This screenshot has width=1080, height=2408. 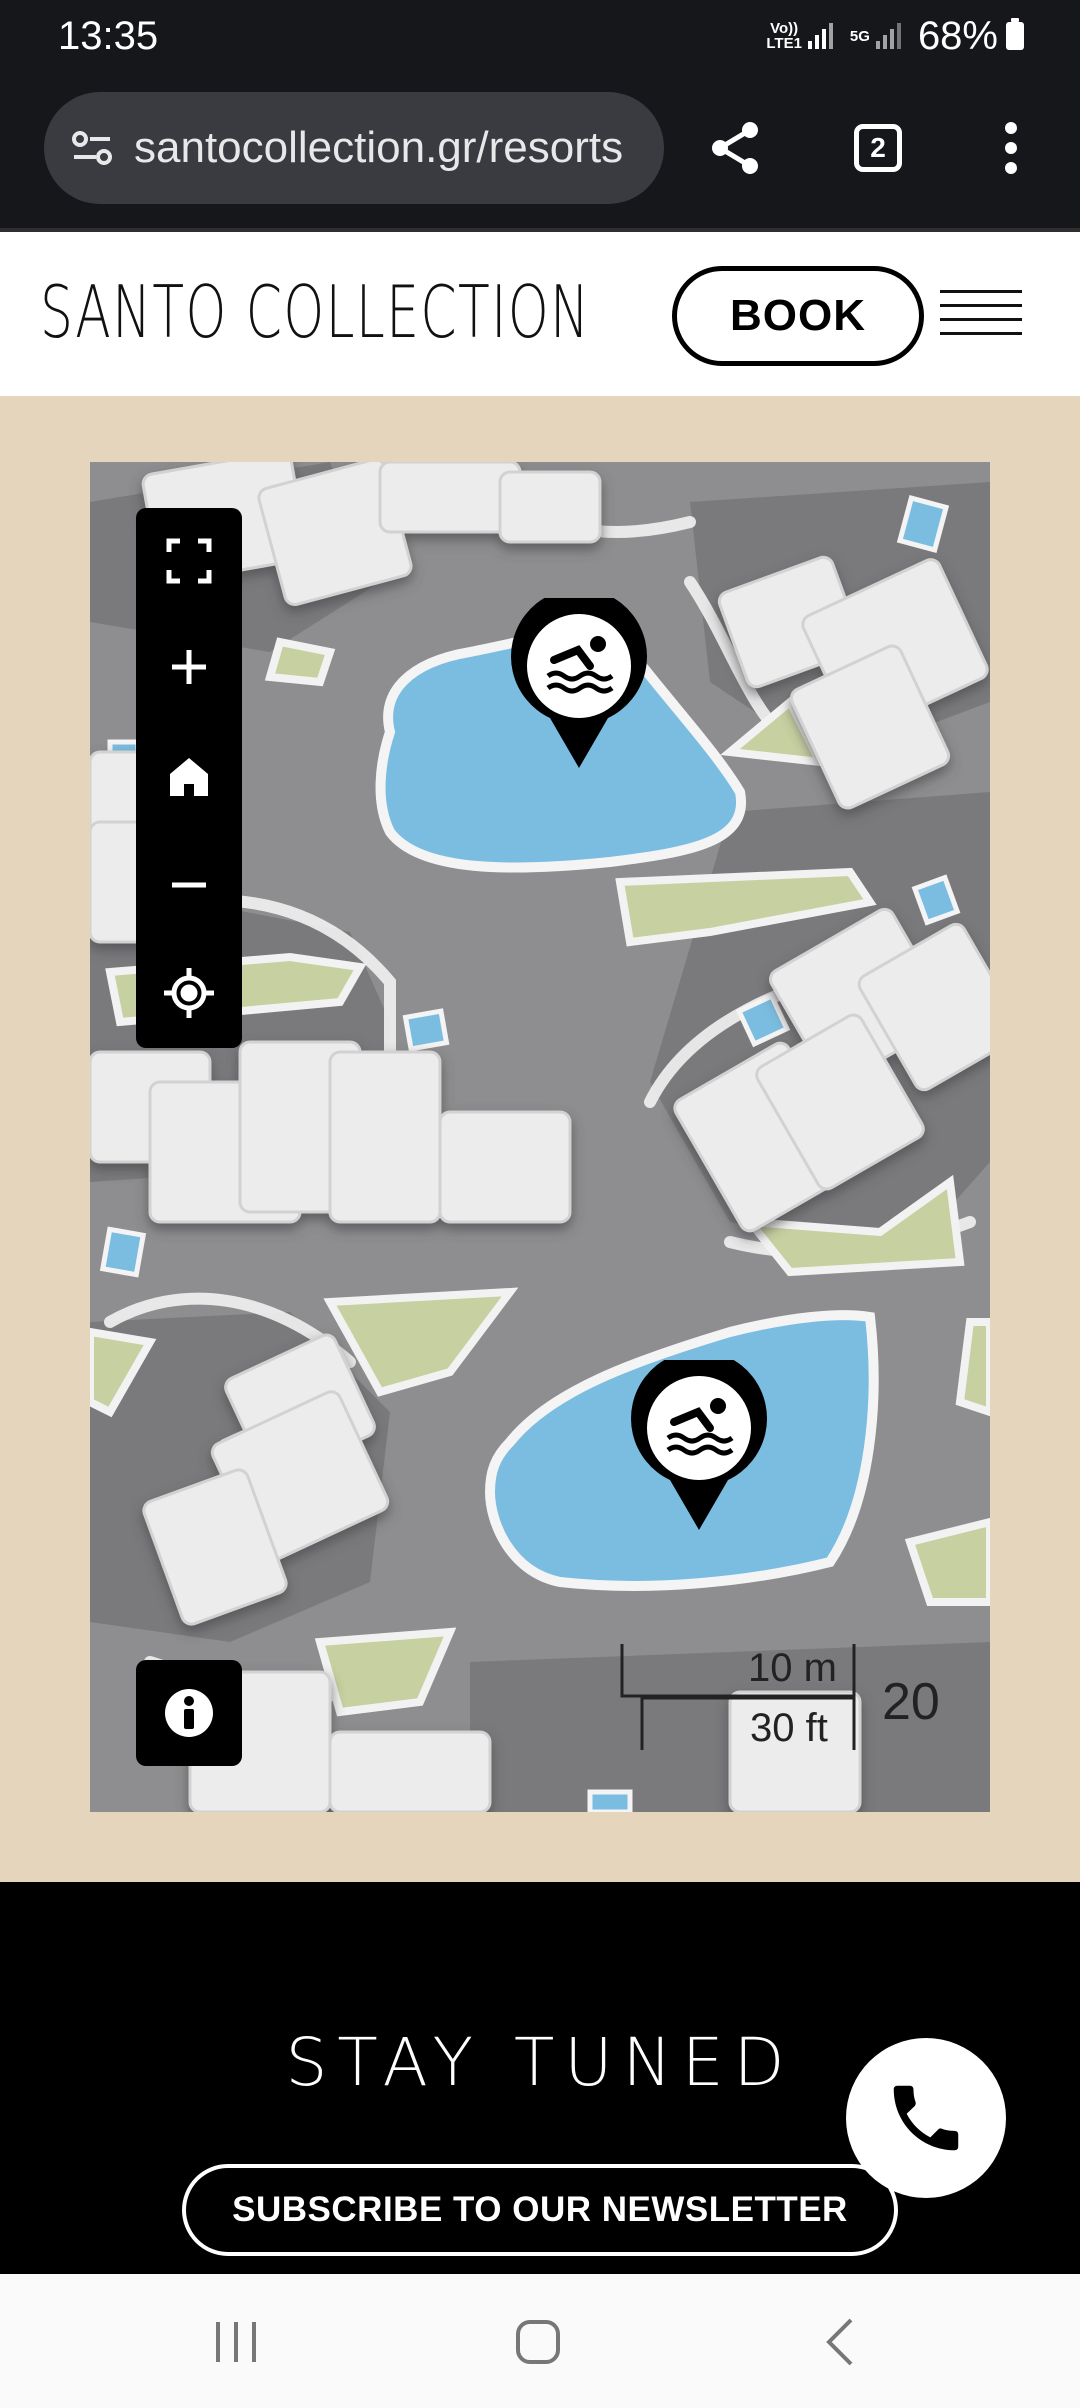 I want to click on tabs-button: 2, so click(x=878, y=148).